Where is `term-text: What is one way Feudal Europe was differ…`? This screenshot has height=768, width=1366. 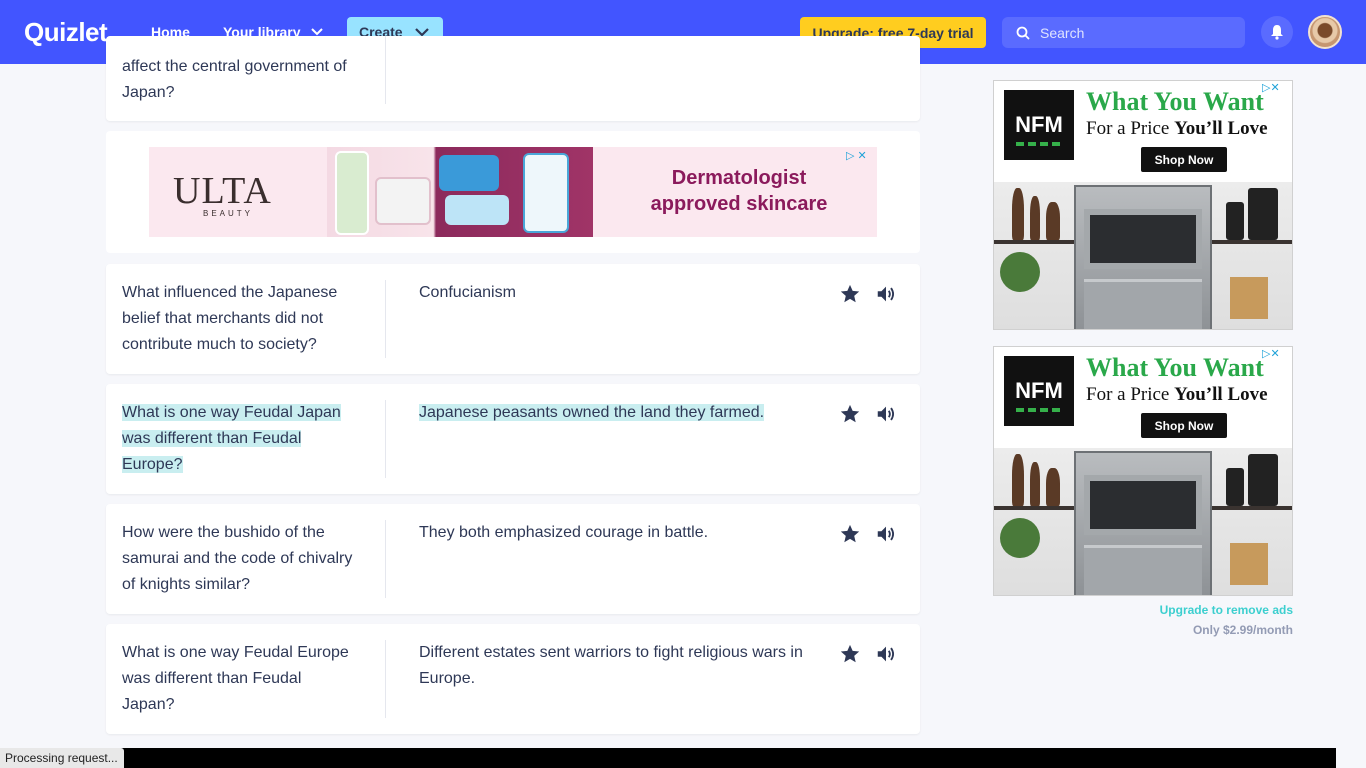 term-text: What is one way Feudal Europe was differ… is located at coordinates (235, 678).